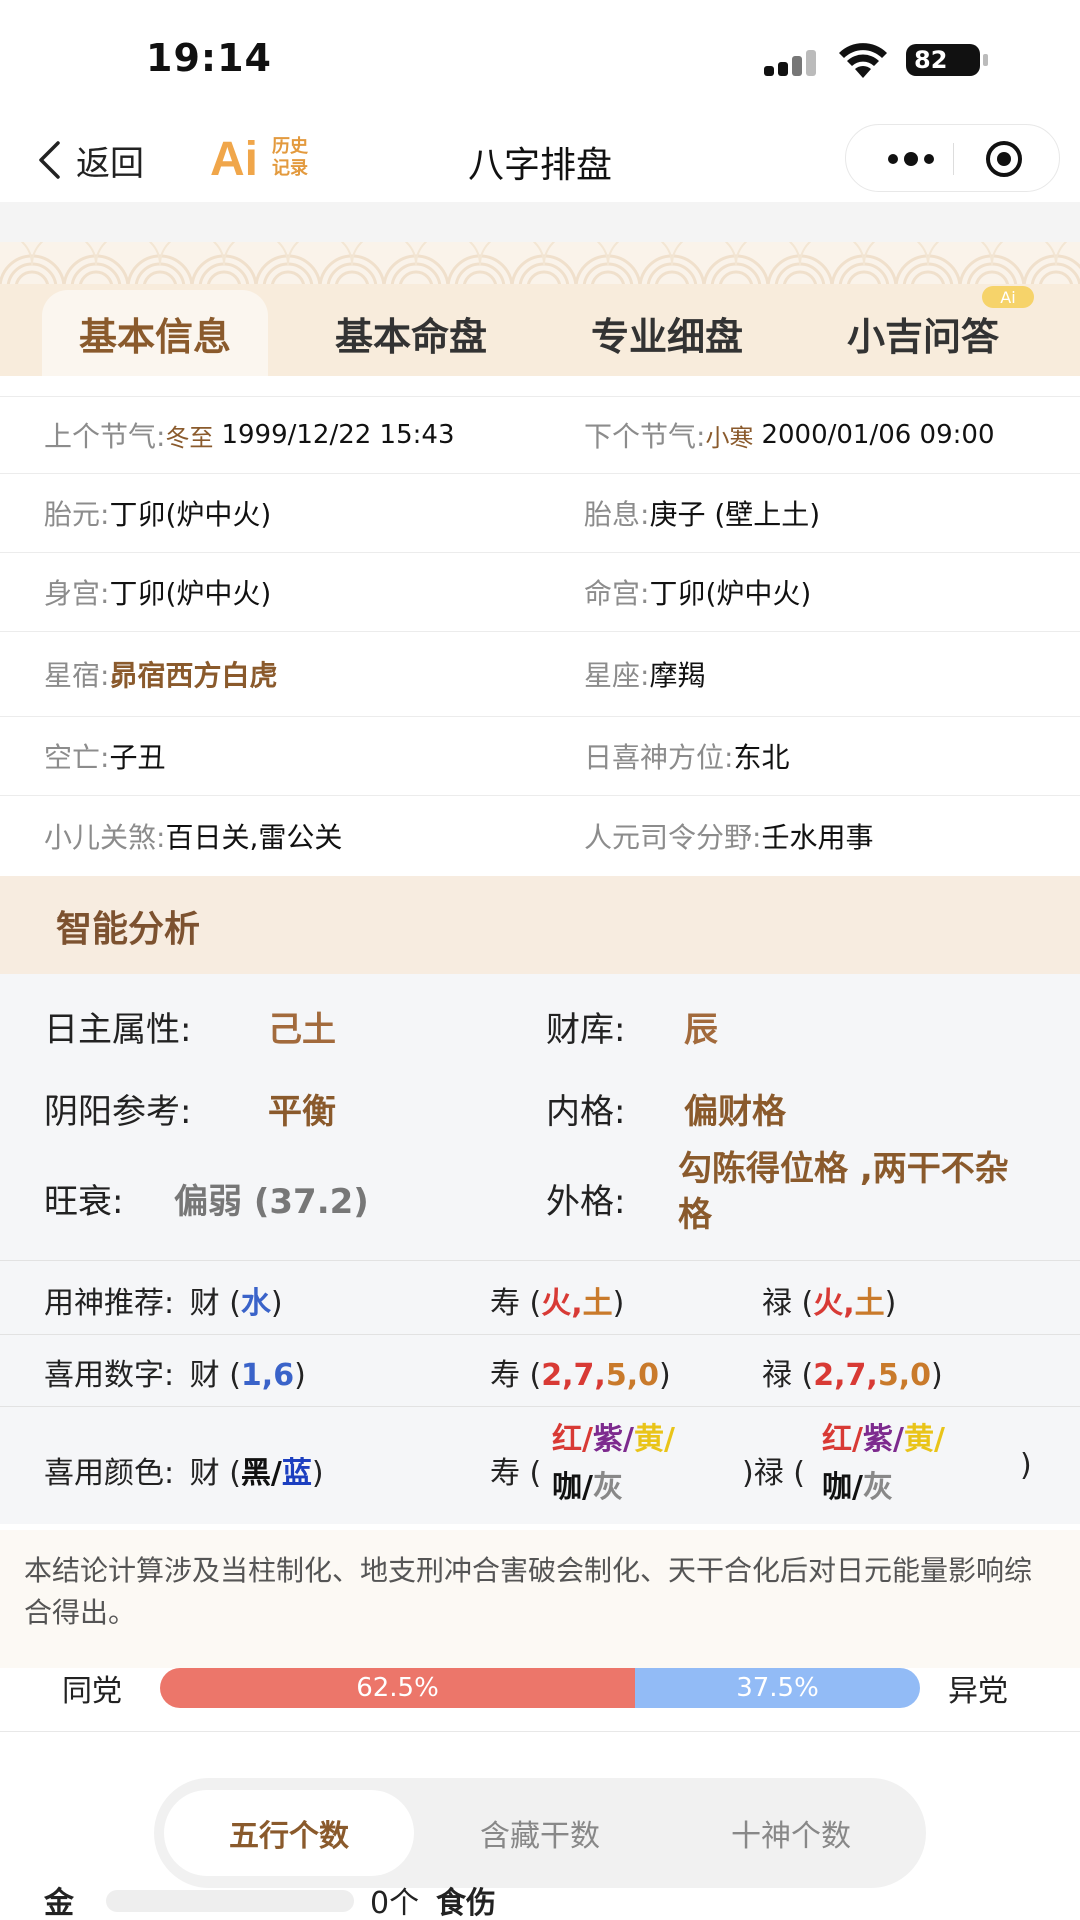 This screenshot has height=1920, width=1080. I want to click on info-value: 摩羯, so click(677, 675).